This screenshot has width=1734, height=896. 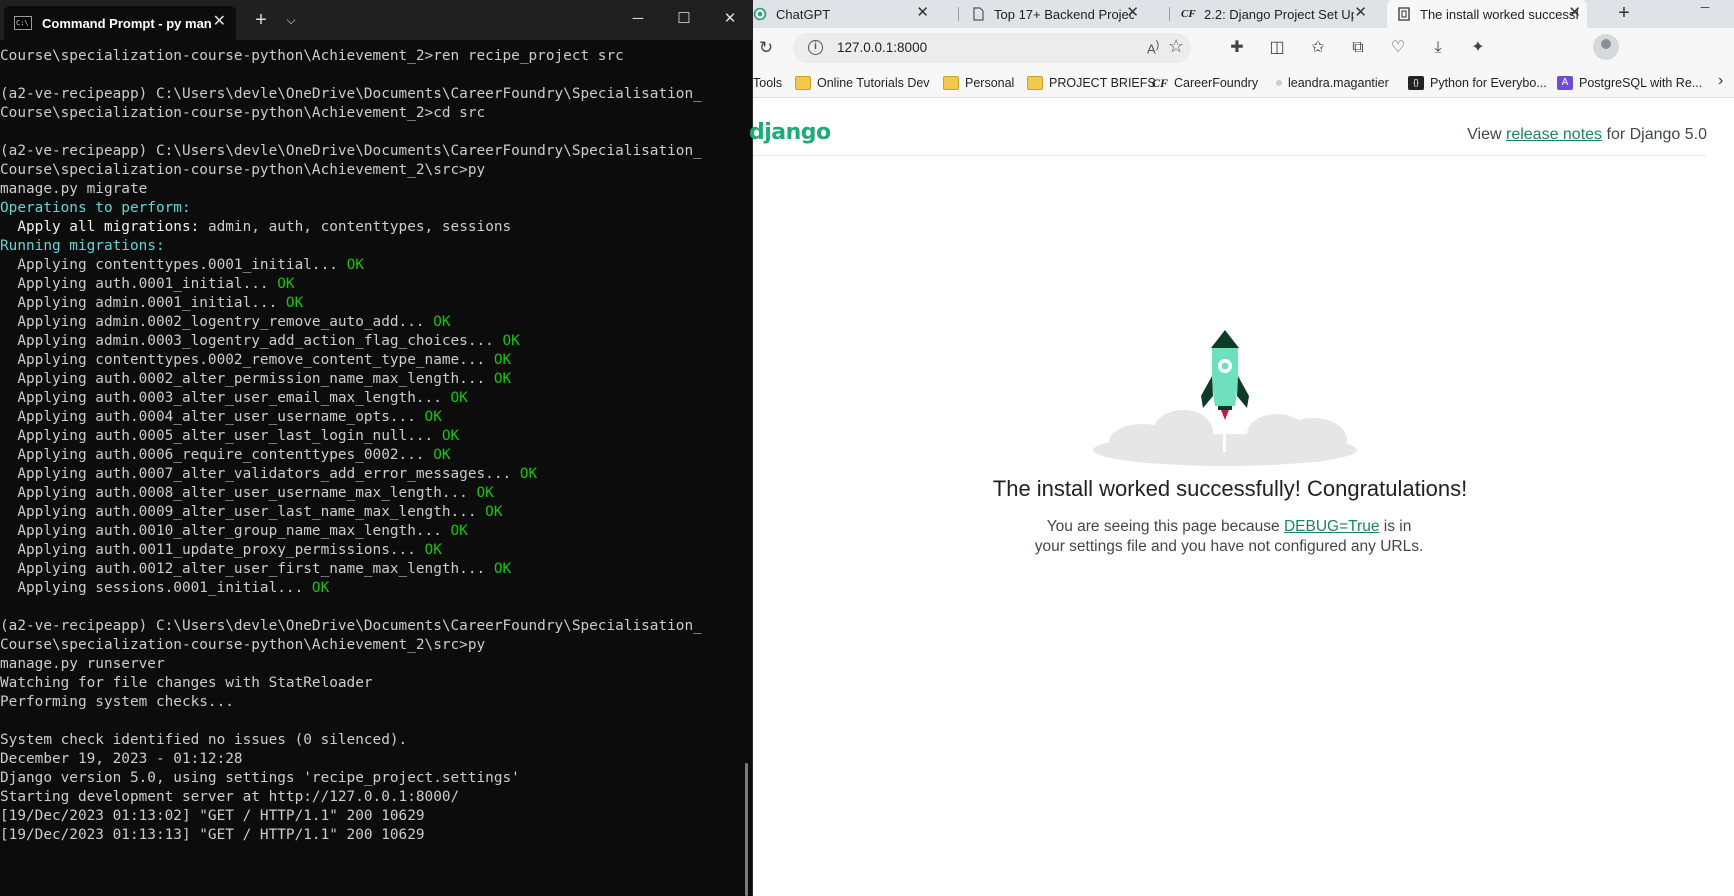 I want to click on bookmark-label: PROJECT BRIEFS, so click(x=1102, y=83).